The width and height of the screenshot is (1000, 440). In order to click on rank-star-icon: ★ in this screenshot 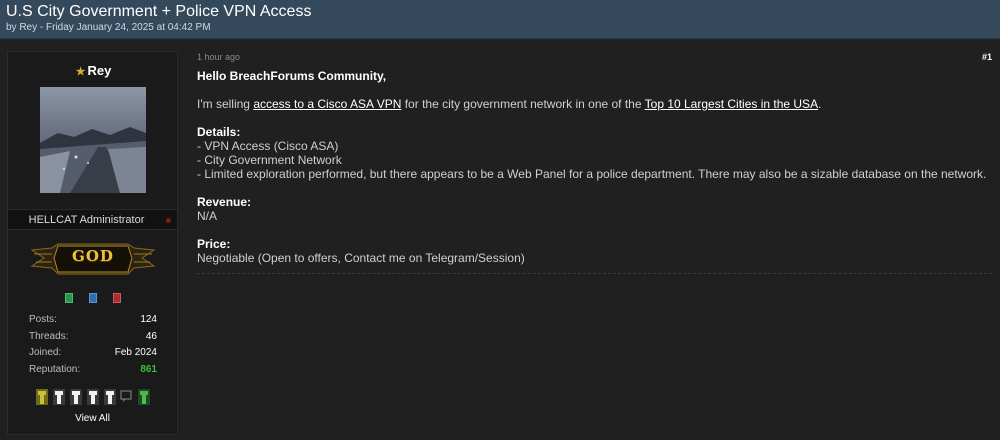, I will do `click(80, 72)`.